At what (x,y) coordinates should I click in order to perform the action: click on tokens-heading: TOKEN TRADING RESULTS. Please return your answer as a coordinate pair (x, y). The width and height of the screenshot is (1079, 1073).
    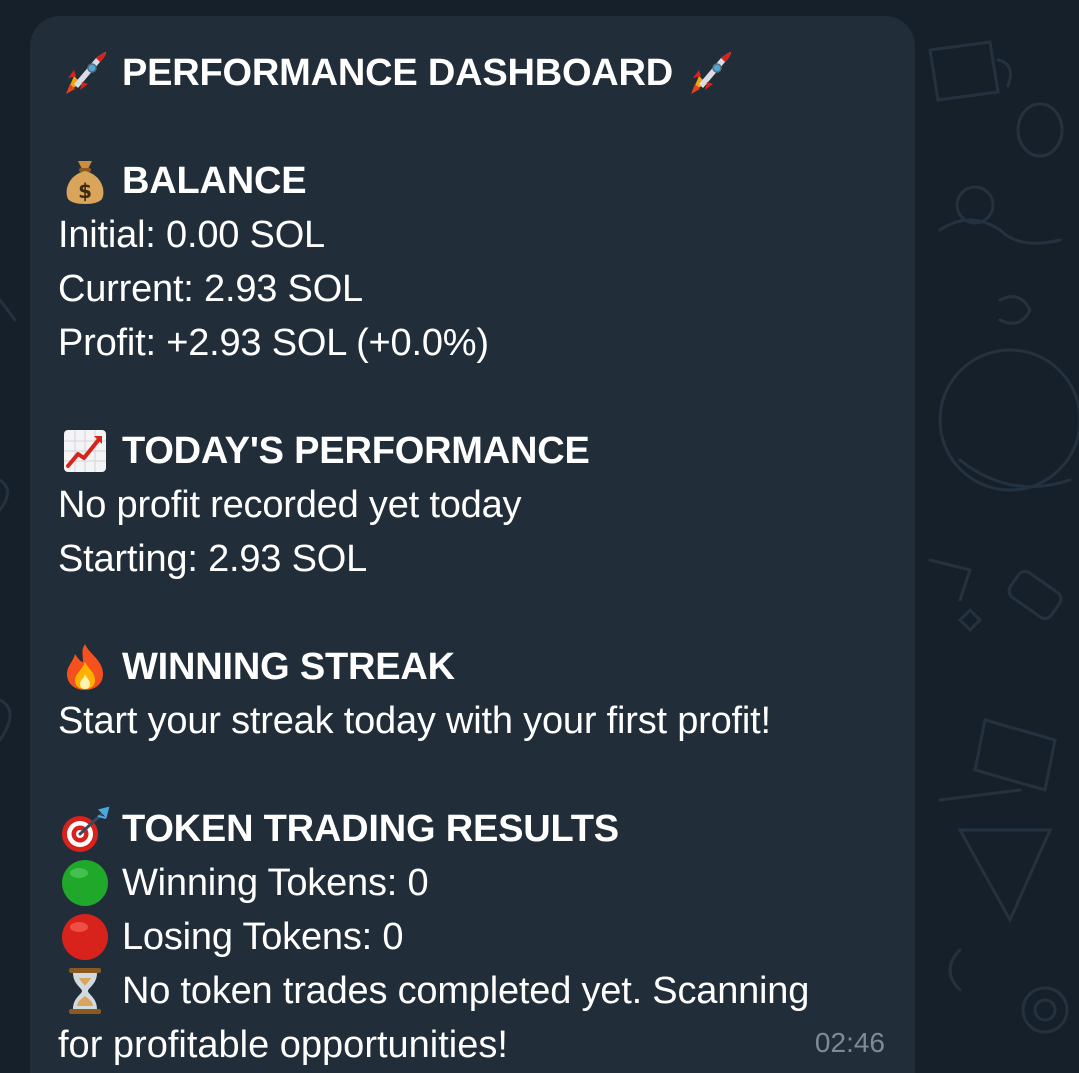
    Looking at the image, I should click on (370, 829).